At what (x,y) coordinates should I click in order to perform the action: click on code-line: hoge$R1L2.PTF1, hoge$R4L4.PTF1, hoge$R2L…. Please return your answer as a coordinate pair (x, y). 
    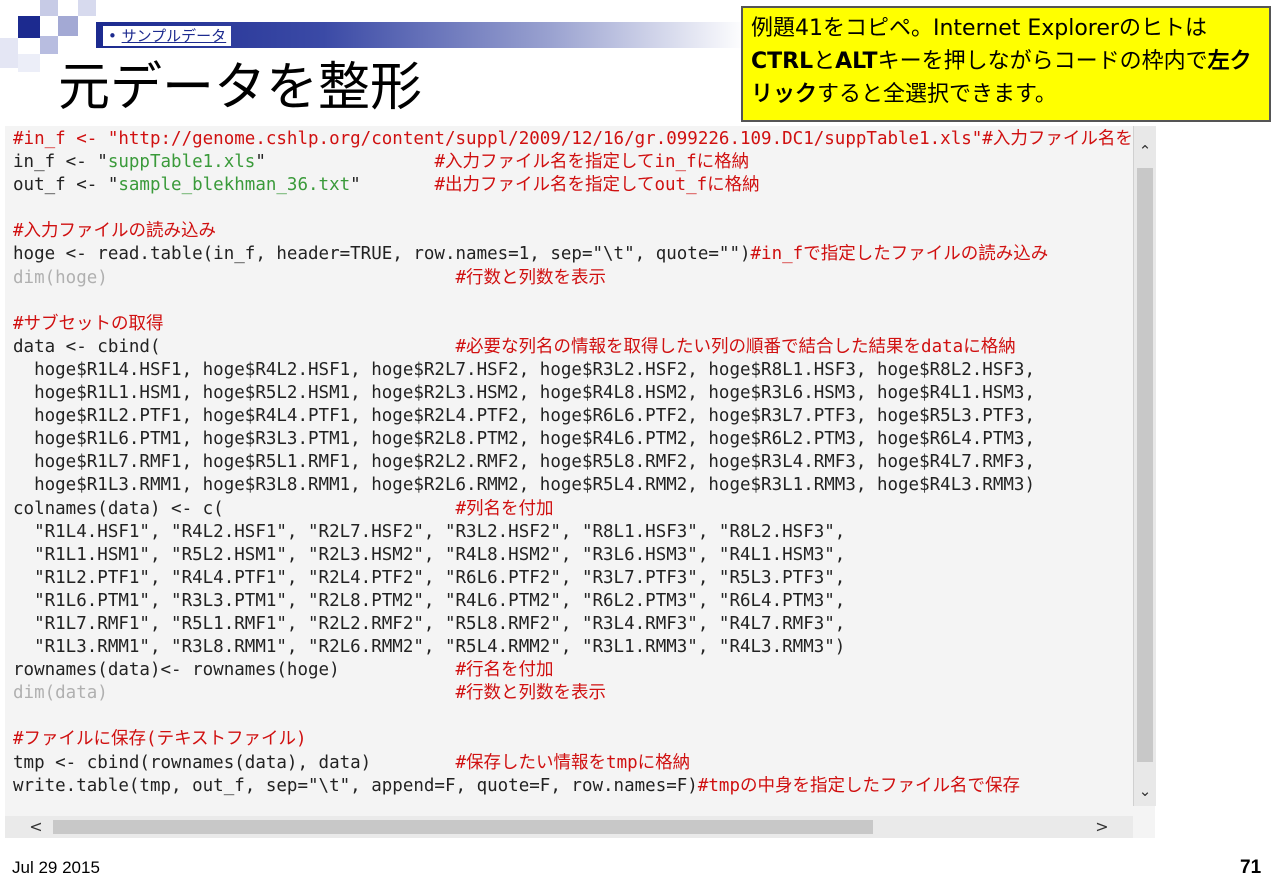
    Looking at the image, I should click on (584, 416).